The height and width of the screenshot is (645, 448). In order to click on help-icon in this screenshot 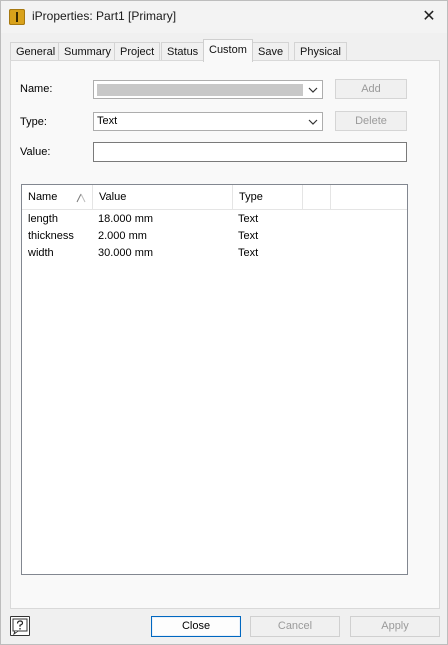, I will do `click(20, 627)`.